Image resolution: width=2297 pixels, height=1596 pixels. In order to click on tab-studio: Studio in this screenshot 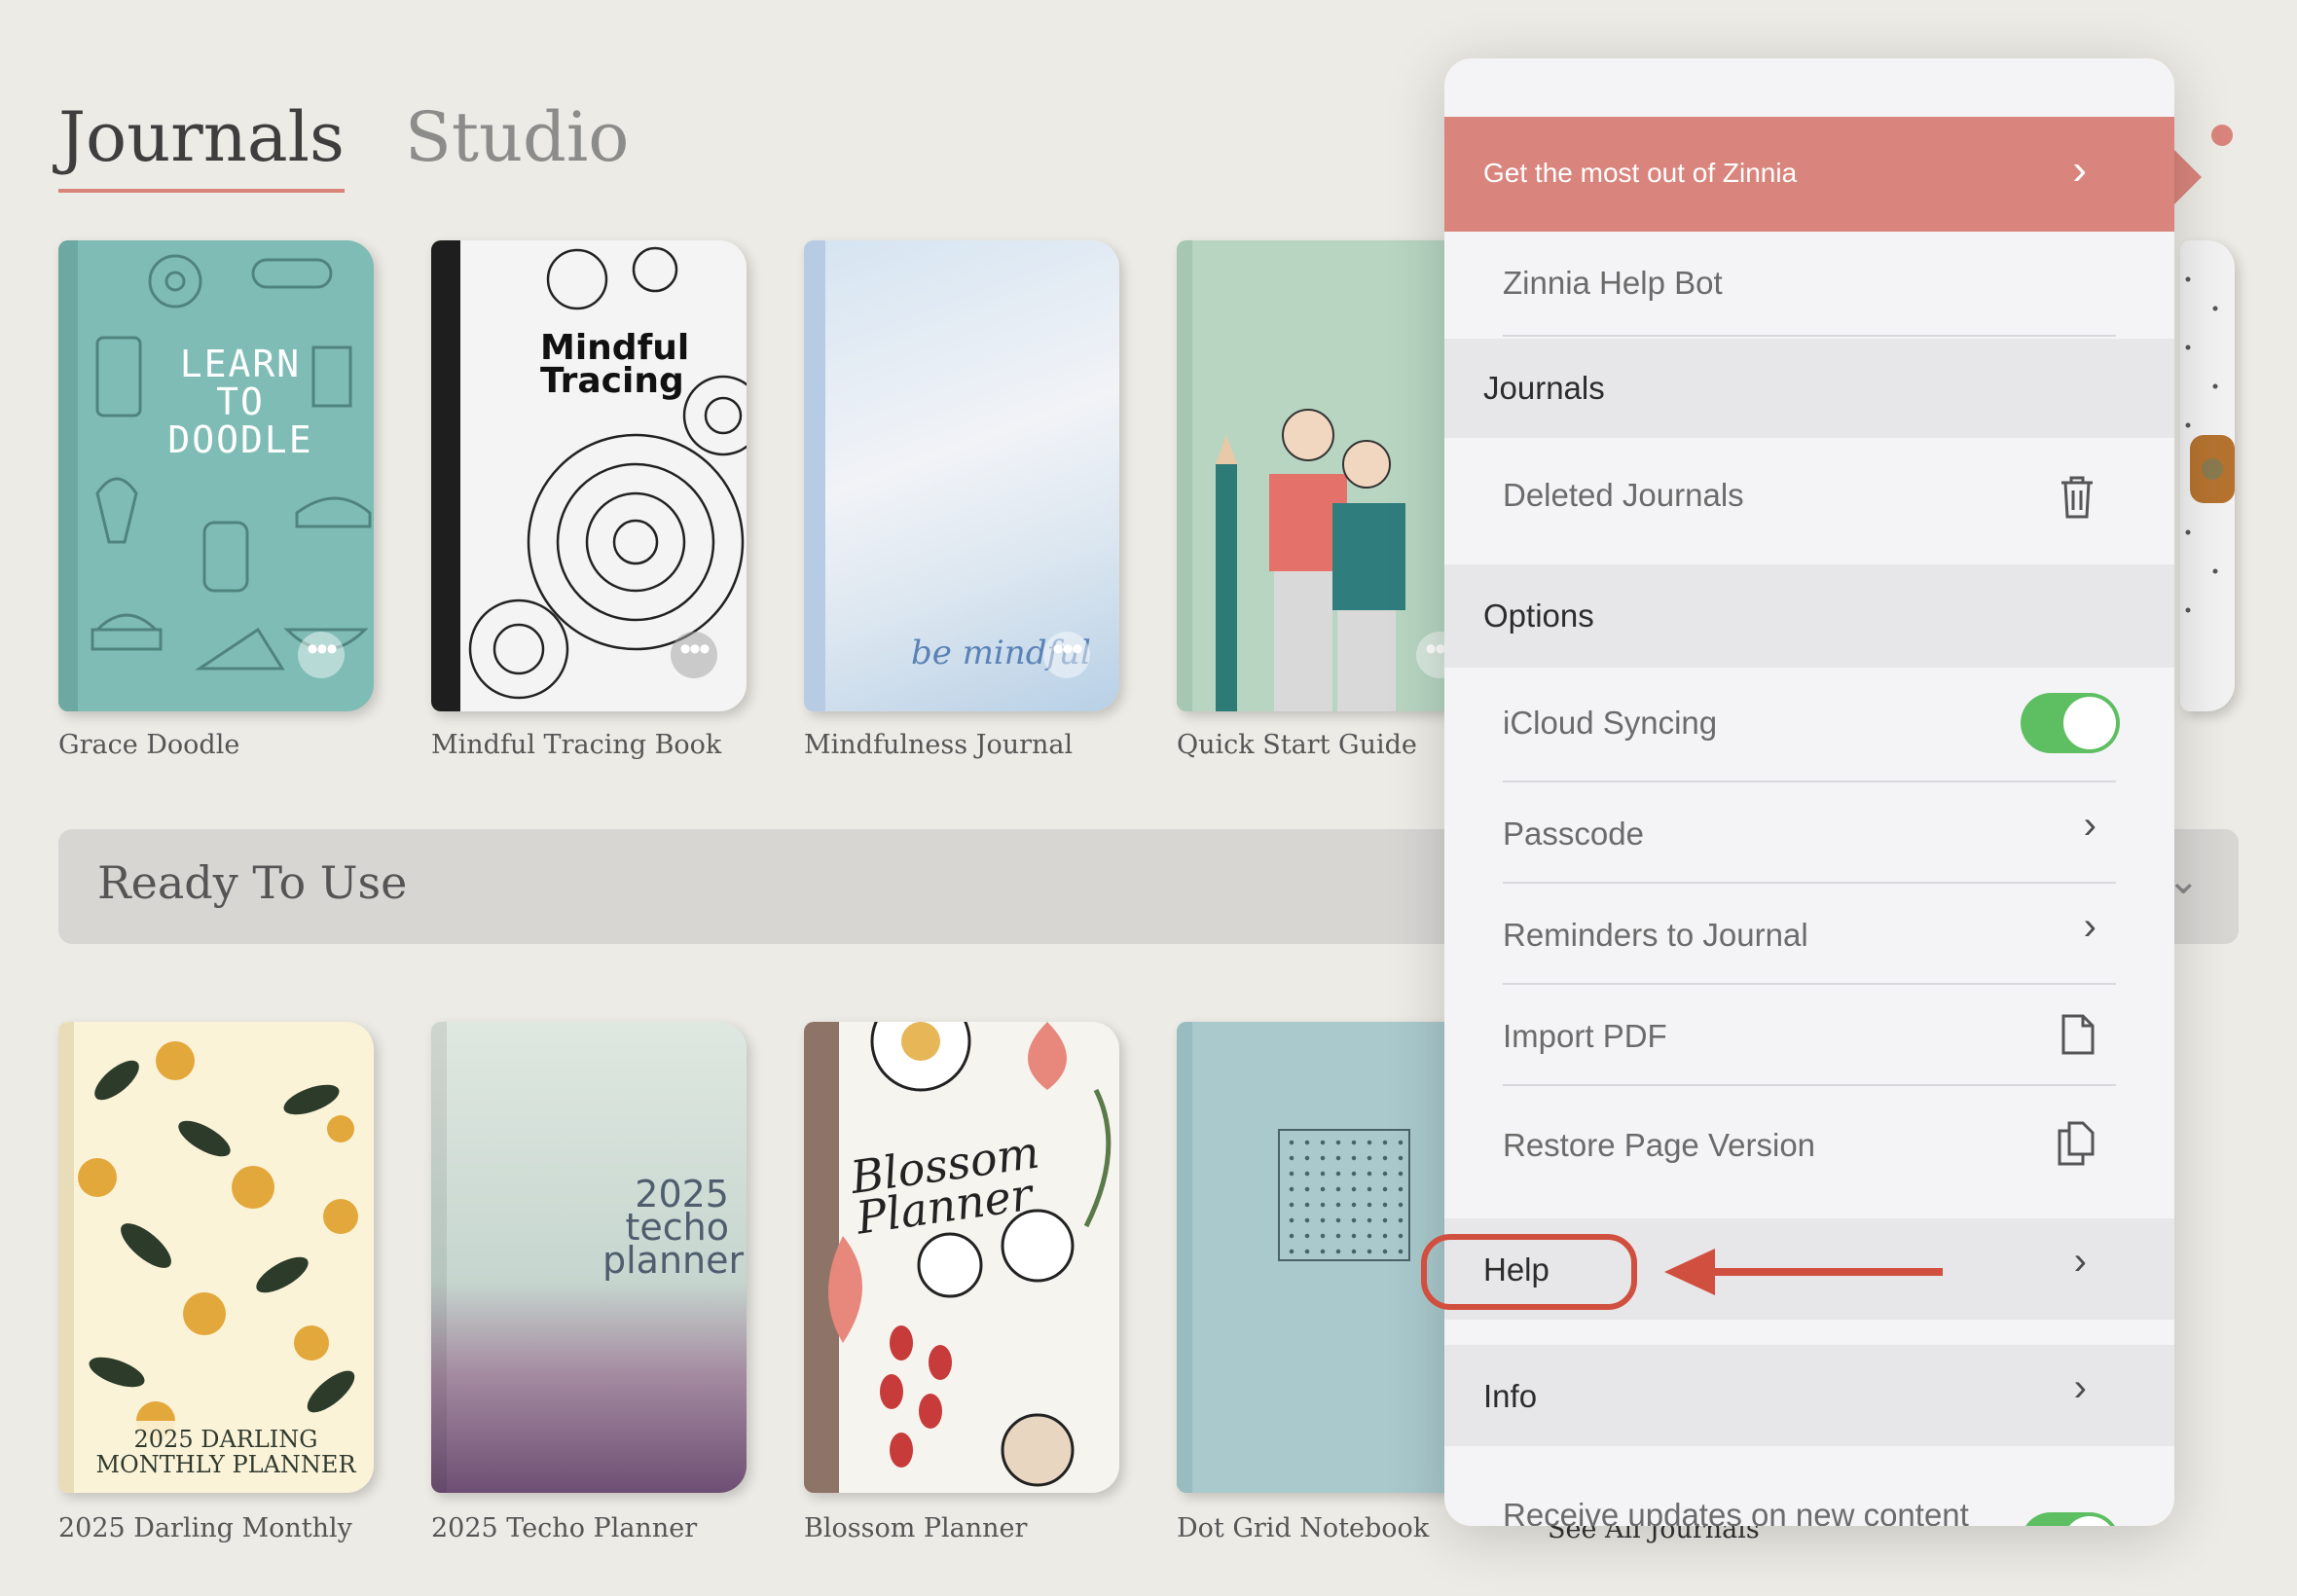, I will do `click(517, 145)`.